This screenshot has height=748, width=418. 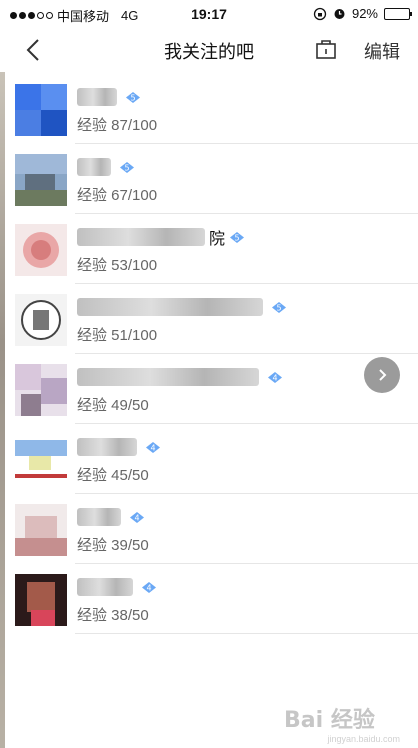 What do you see at coordinates (113, 405) in the screenshot?
I see `experience-label: 经验 49/50` at bounding box center [113, 405].